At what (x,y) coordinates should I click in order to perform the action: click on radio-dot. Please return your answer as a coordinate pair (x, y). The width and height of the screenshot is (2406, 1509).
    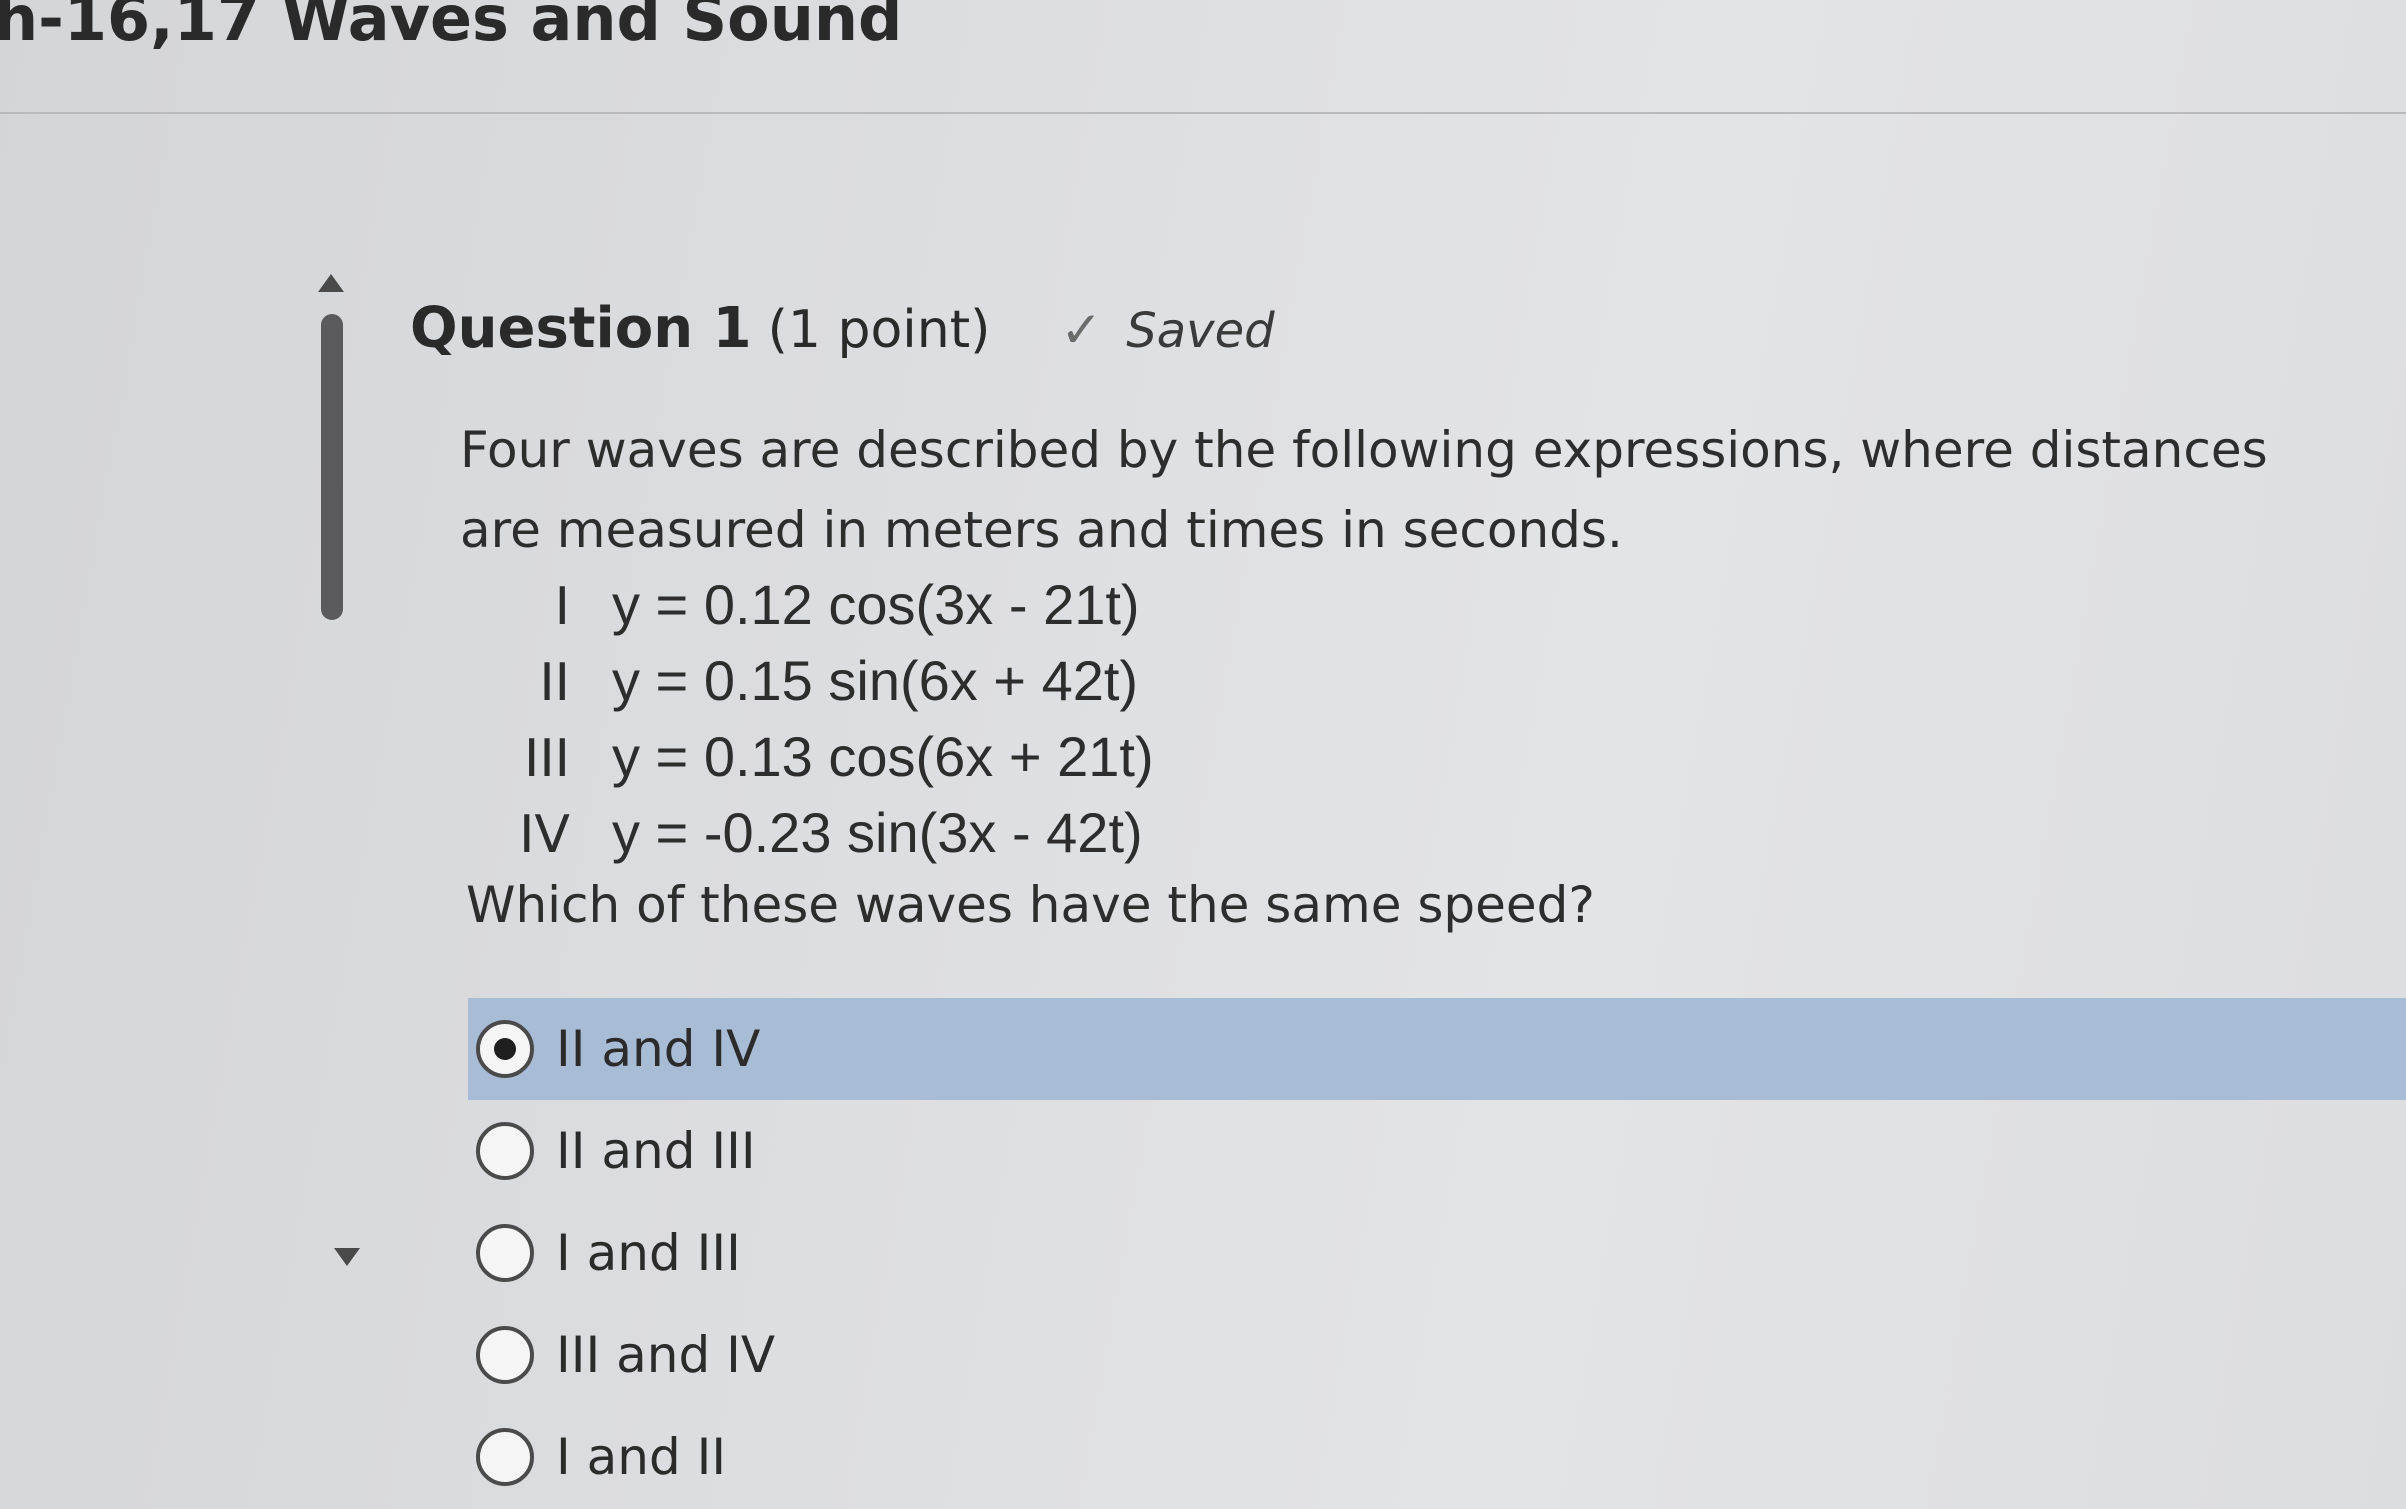
    Looking at the image, I should click on (505, 1049).